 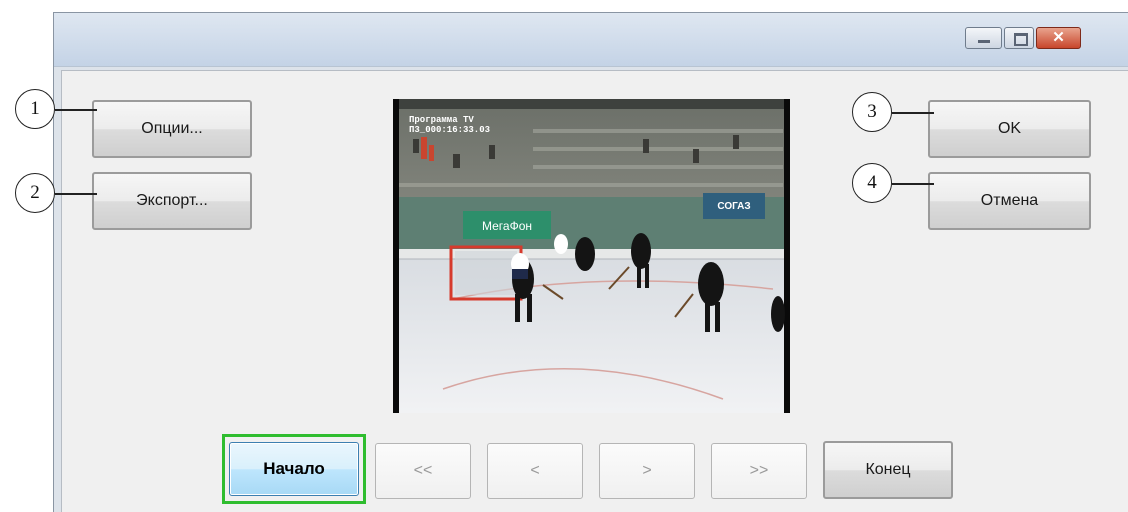 What do you see at coordinates (913, 184) in the screenshot?
I see `callout-4-leader` at bounding box center [913, 184].